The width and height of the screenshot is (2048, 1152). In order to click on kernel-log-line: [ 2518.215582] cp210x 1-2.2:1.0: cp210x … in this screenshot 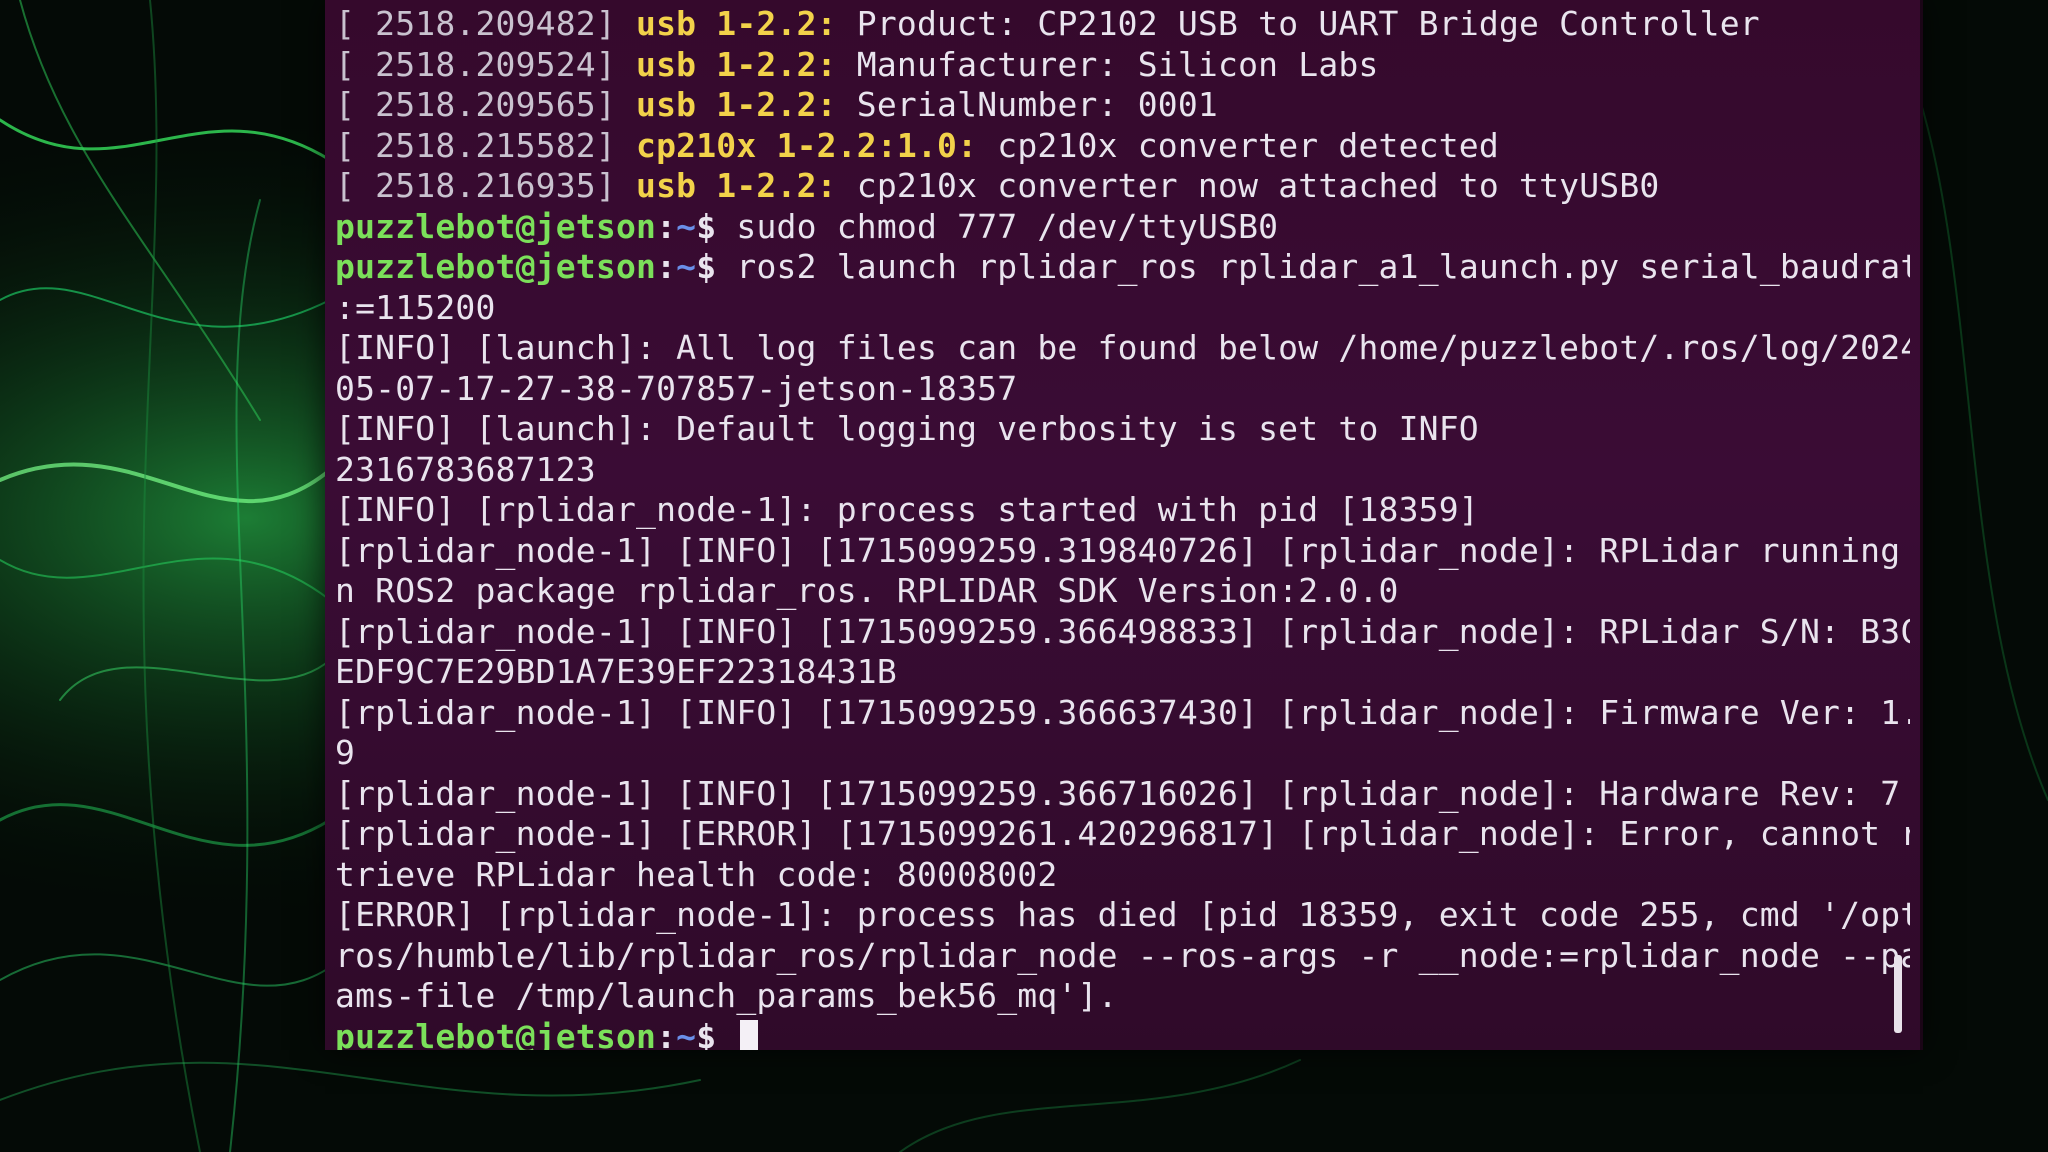, I will do `click(1122, 146)`.